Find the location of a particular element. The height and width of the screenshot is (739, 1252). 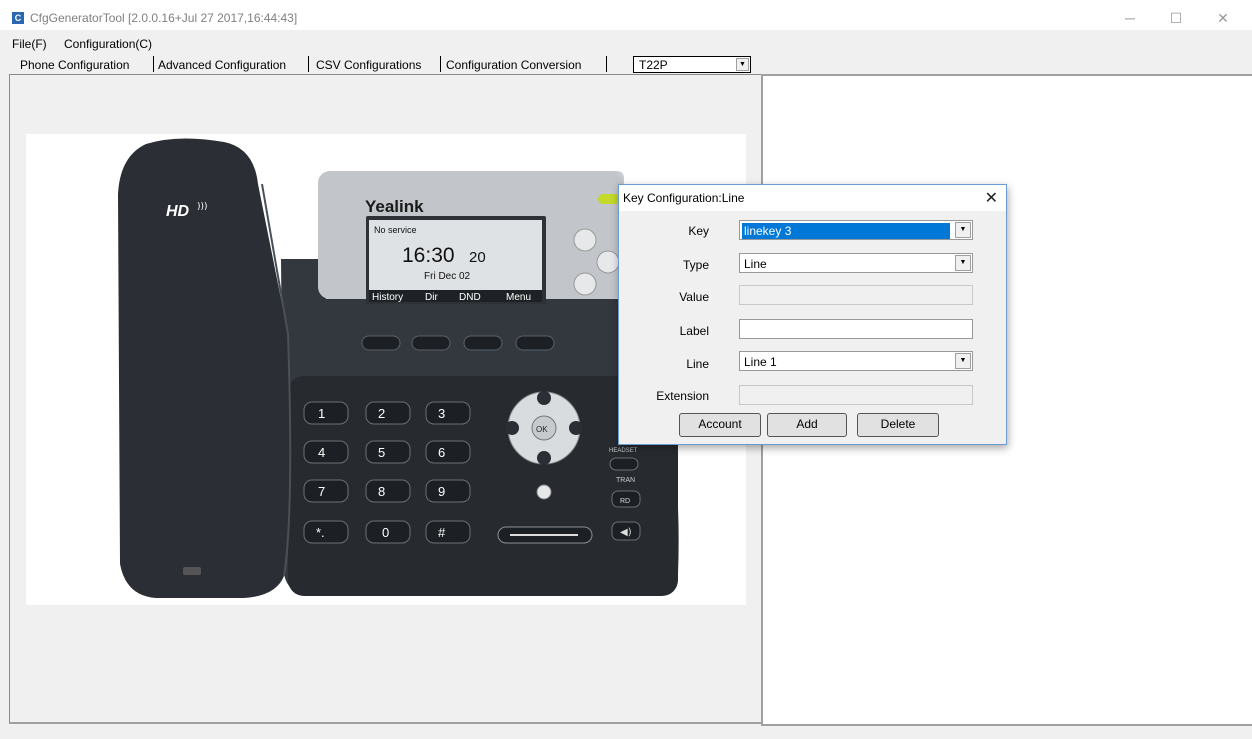

menu-bar: File(F) Configuration(C) is located at coordinates (200, 44).